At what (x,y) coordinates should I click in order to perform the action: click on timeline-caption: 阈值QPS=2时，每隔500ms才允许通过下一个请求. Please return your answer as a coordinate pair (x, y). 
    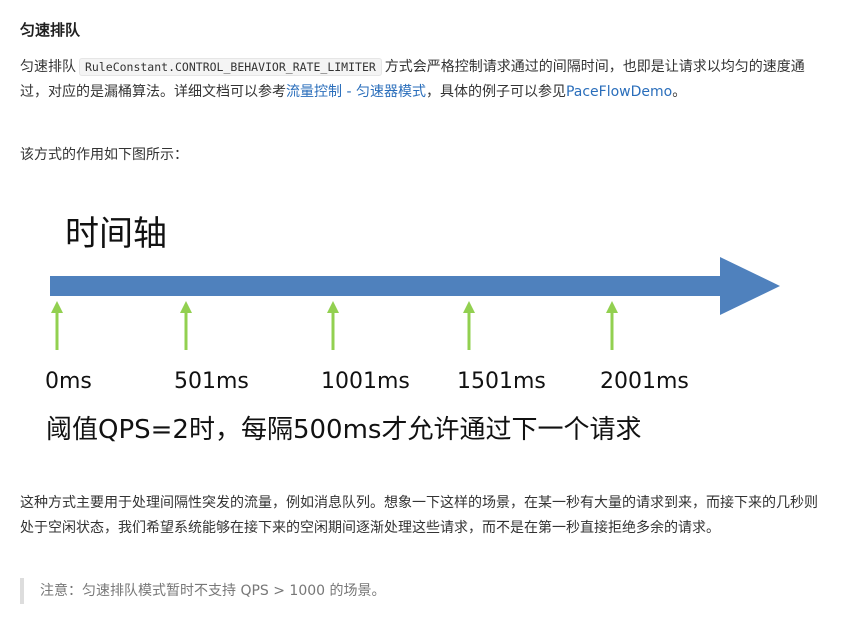
    Looking at the image, I should click on (343, 430).